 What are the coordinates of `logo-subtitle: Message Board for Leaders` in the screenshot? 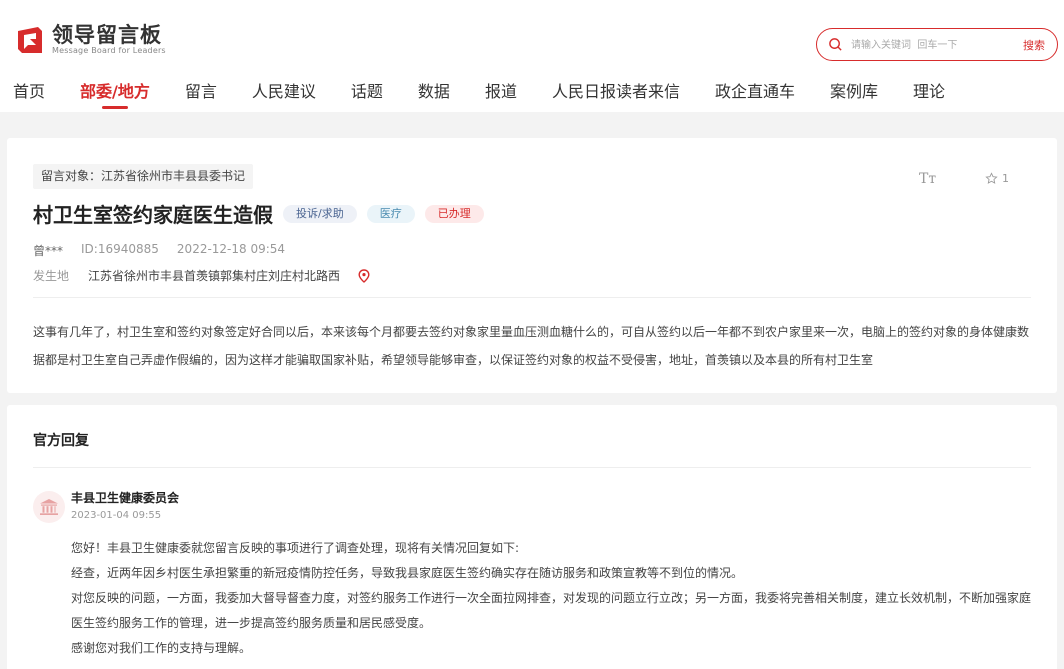 It's located at (109, 50).